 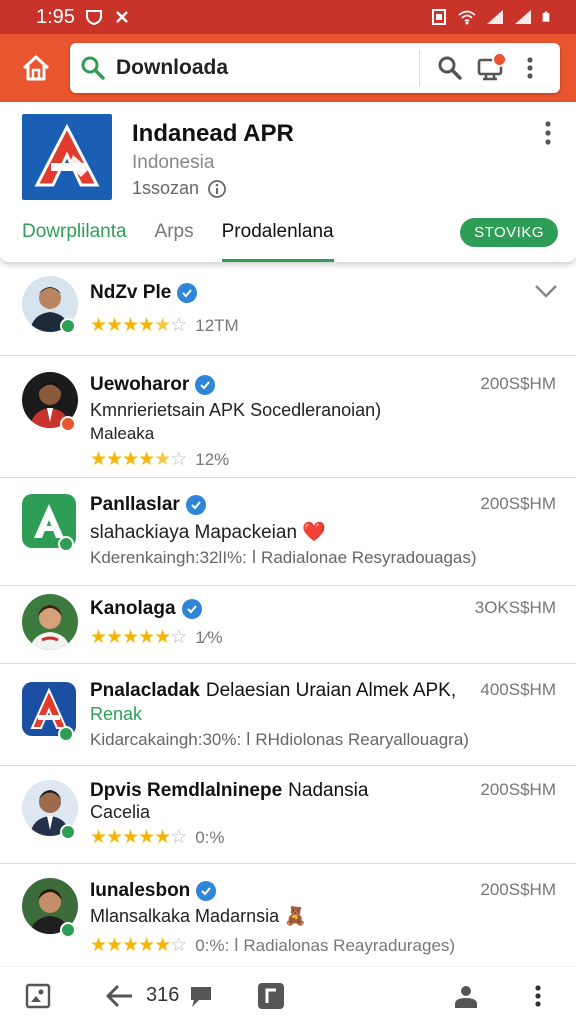 I want to click on home-button, so click(x=36, y=68).